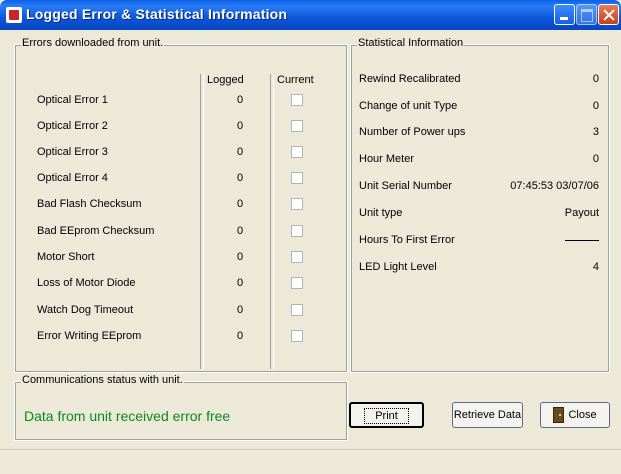 The image size is (621, 474). I want to click on stat-label: Hours To First Error, so click(407, 240).